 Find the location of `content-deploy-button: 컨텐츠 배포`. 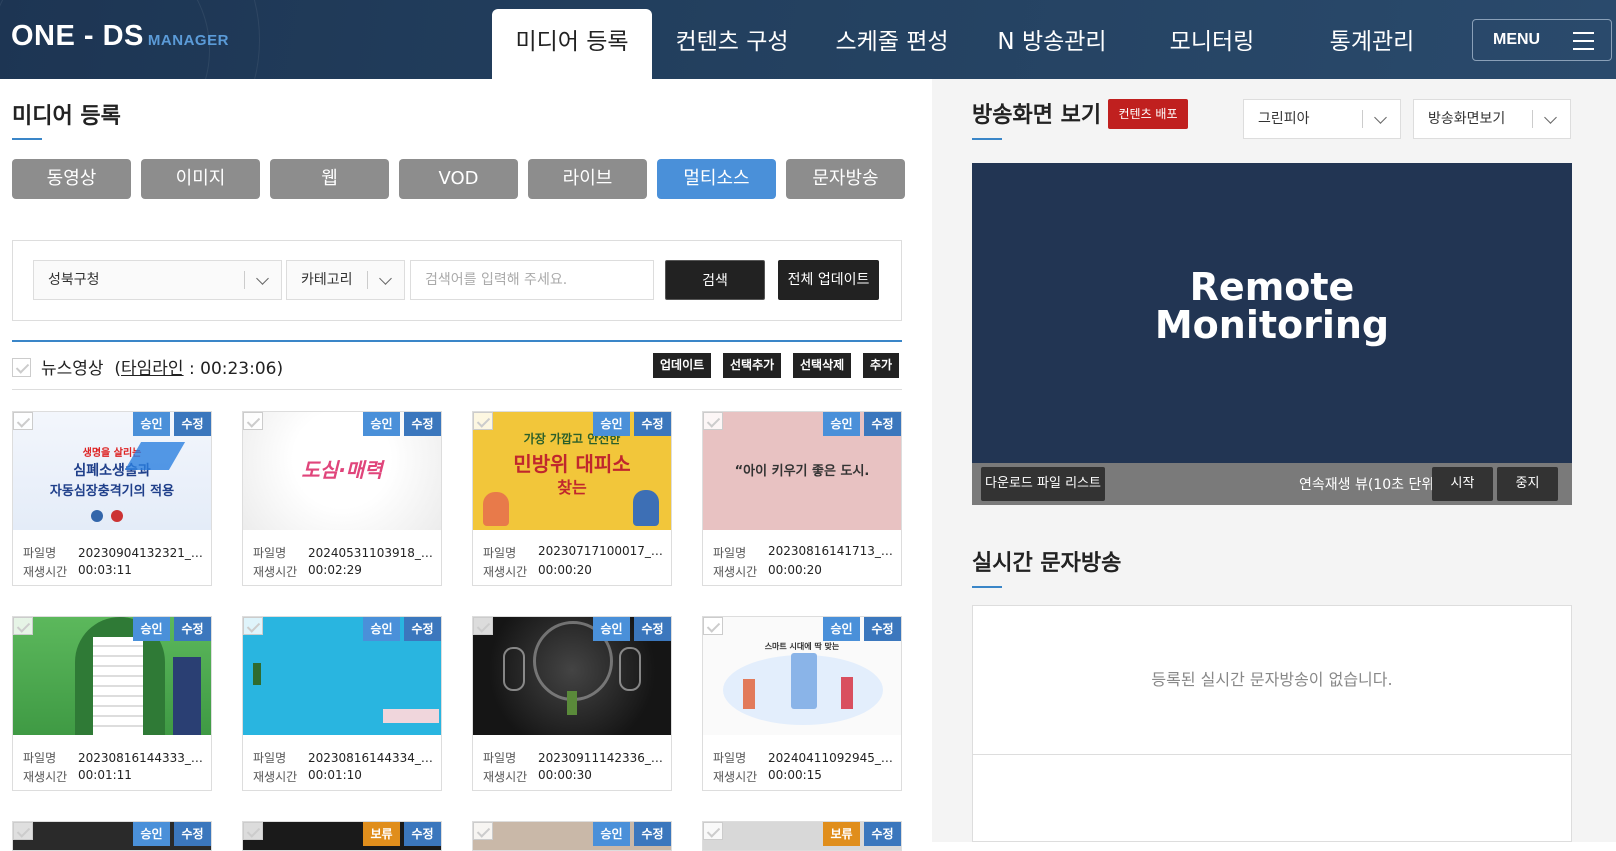

content-deploy-button: 컨텐츠 배포 is located at coordinates (1148, 114).